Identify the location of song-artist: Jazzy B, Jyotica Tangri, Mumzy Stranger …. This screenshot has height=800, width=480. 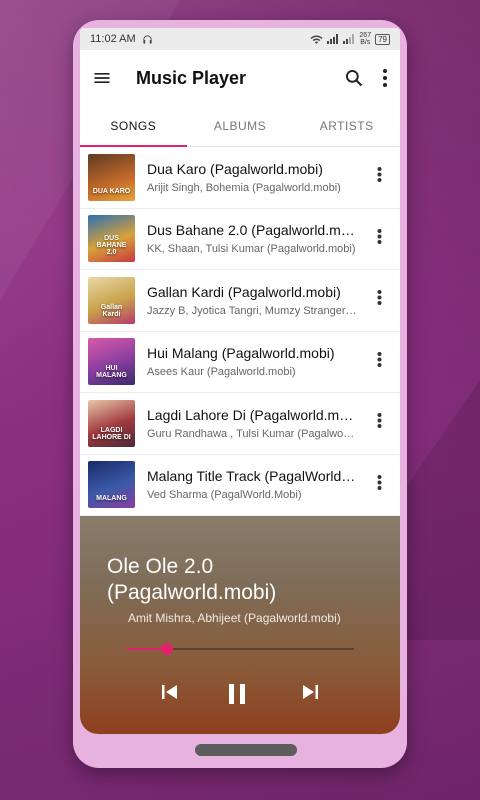
(252, 310).